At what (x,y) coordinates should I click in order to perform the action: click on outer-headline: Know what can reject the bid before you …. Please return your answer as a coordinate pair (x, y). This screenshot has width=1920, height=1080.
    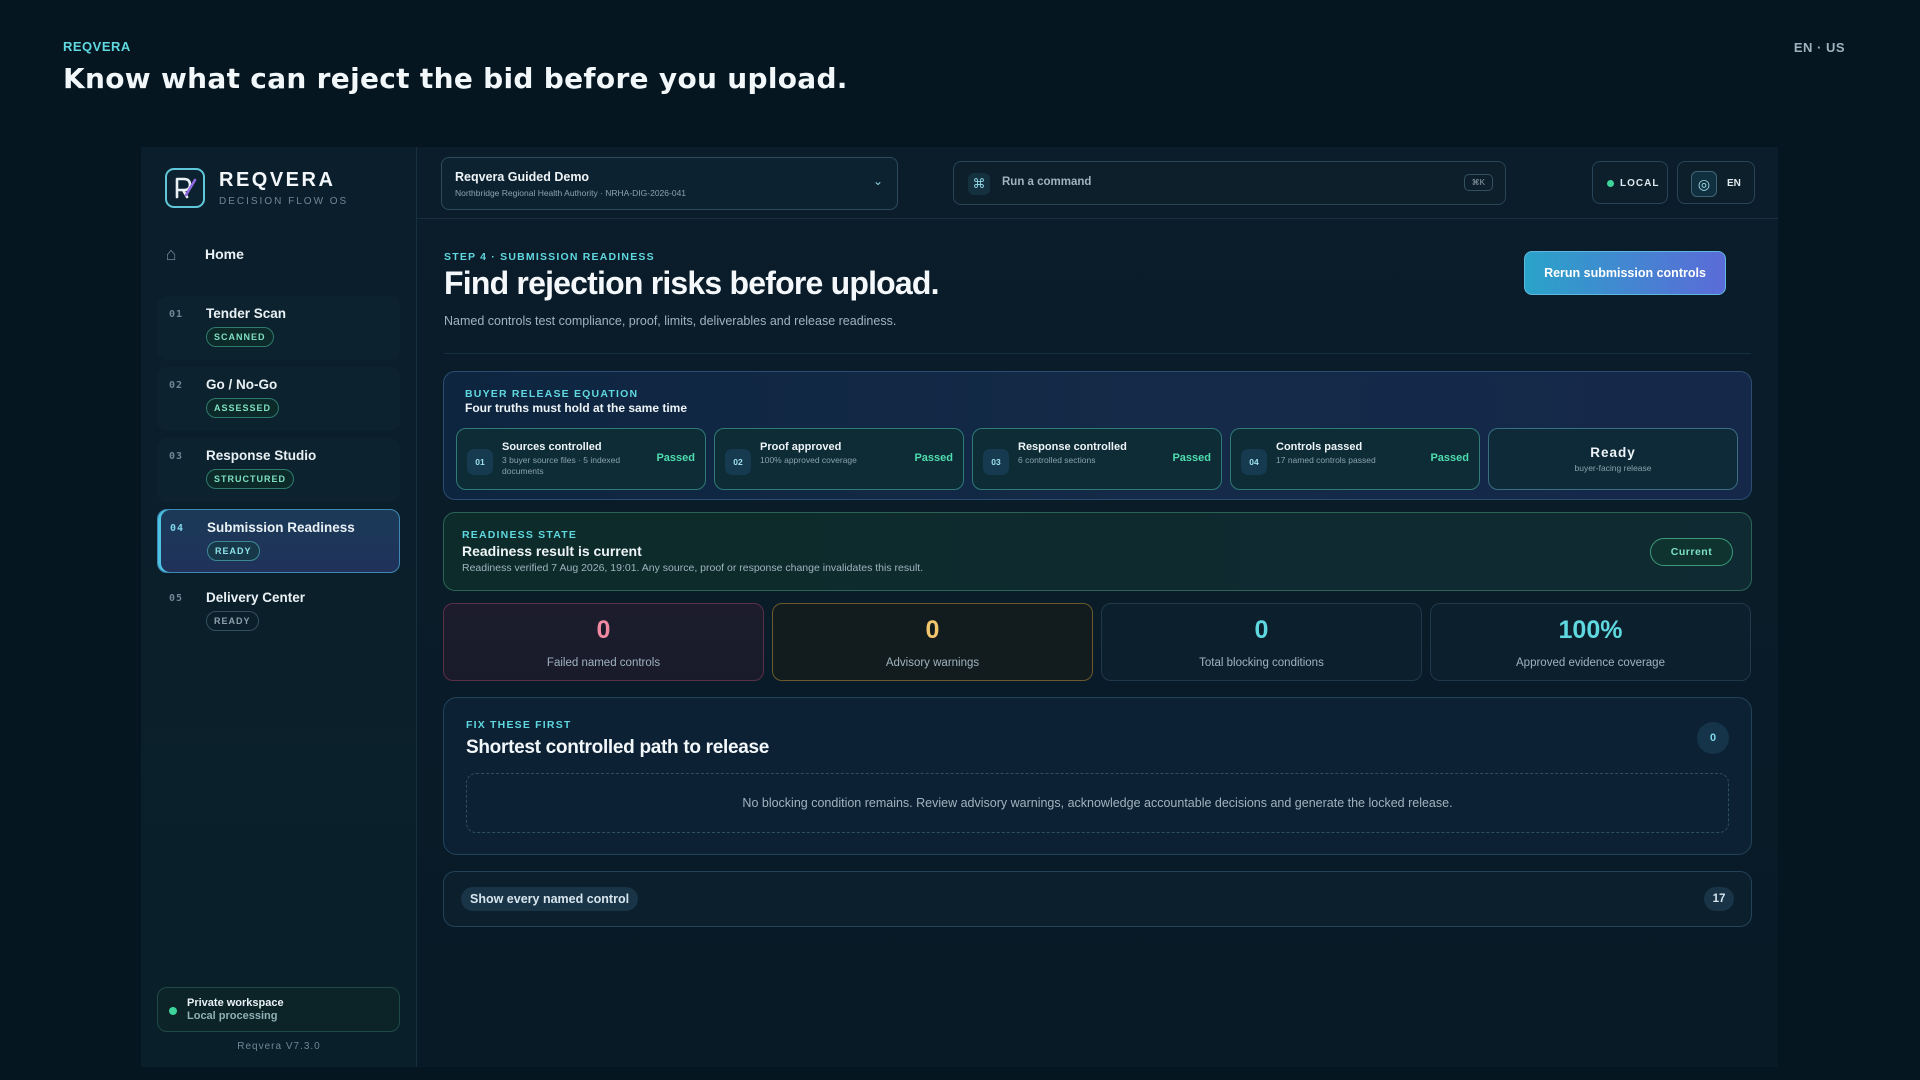
    Looking at the image, I should click on (455, 78).